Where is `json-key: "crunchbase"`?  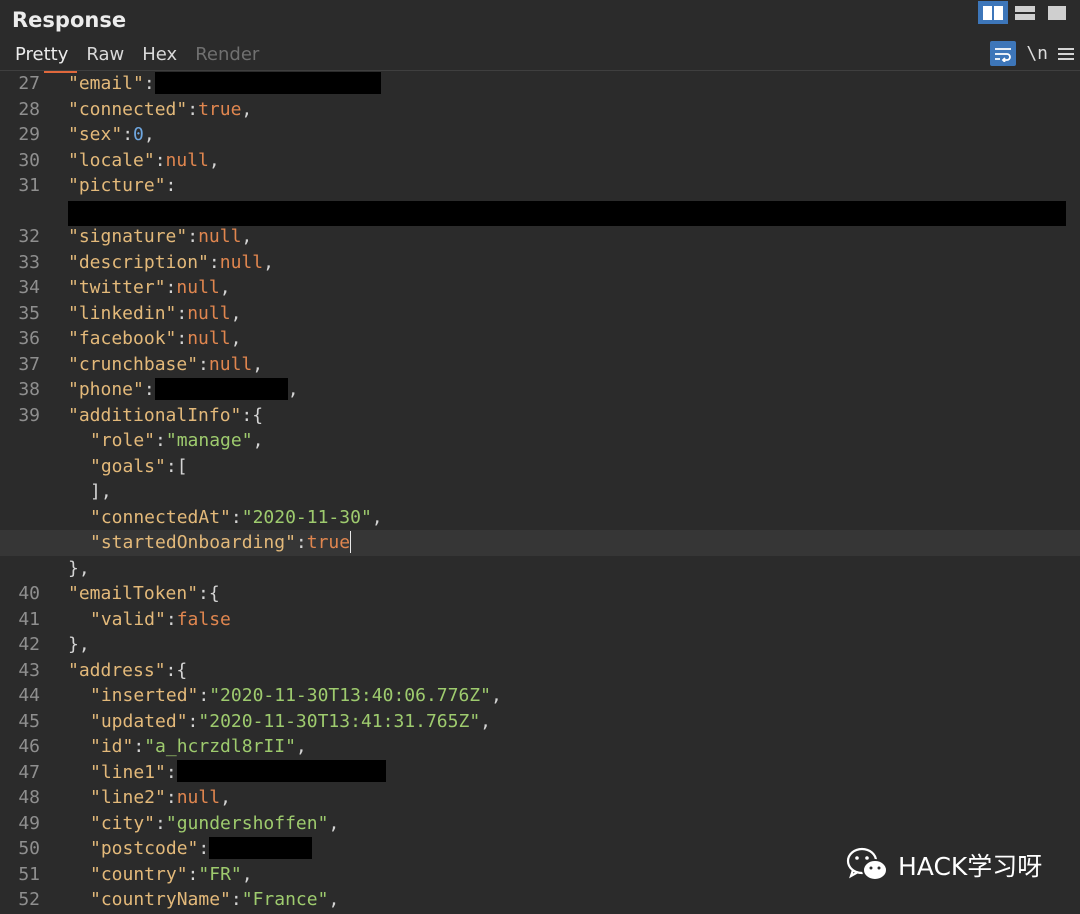 json-key: "crunchbase" is located at coordinates (133, 364).